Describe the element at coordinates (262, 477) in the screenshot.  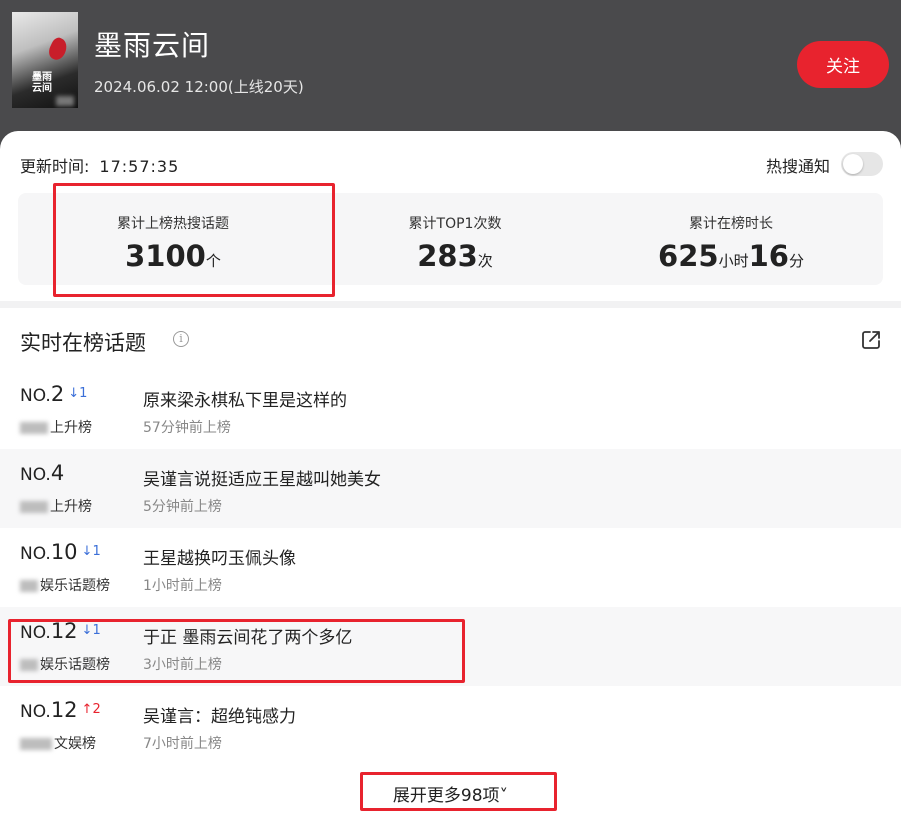
I see `topic-title: 吴谨言说挺适应王星越叫她美女` at that location.